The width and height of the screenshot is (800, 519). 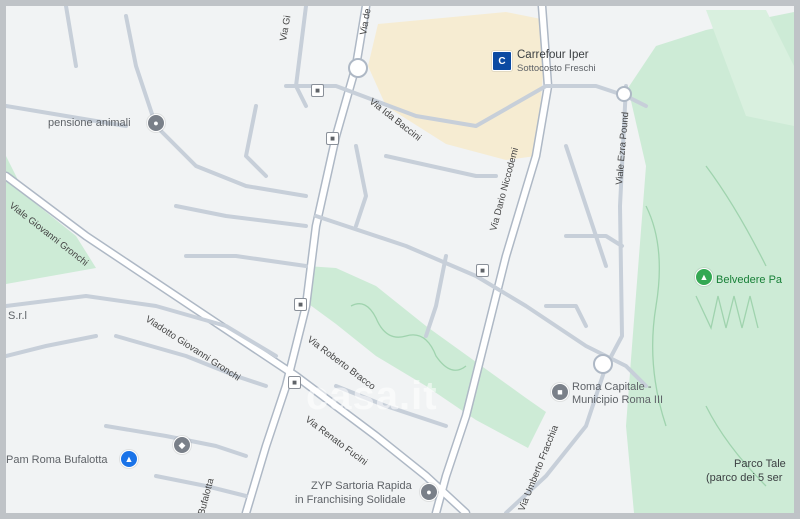 I want to click on place-label-srl: S.r.l, so click(x=17, y=316).